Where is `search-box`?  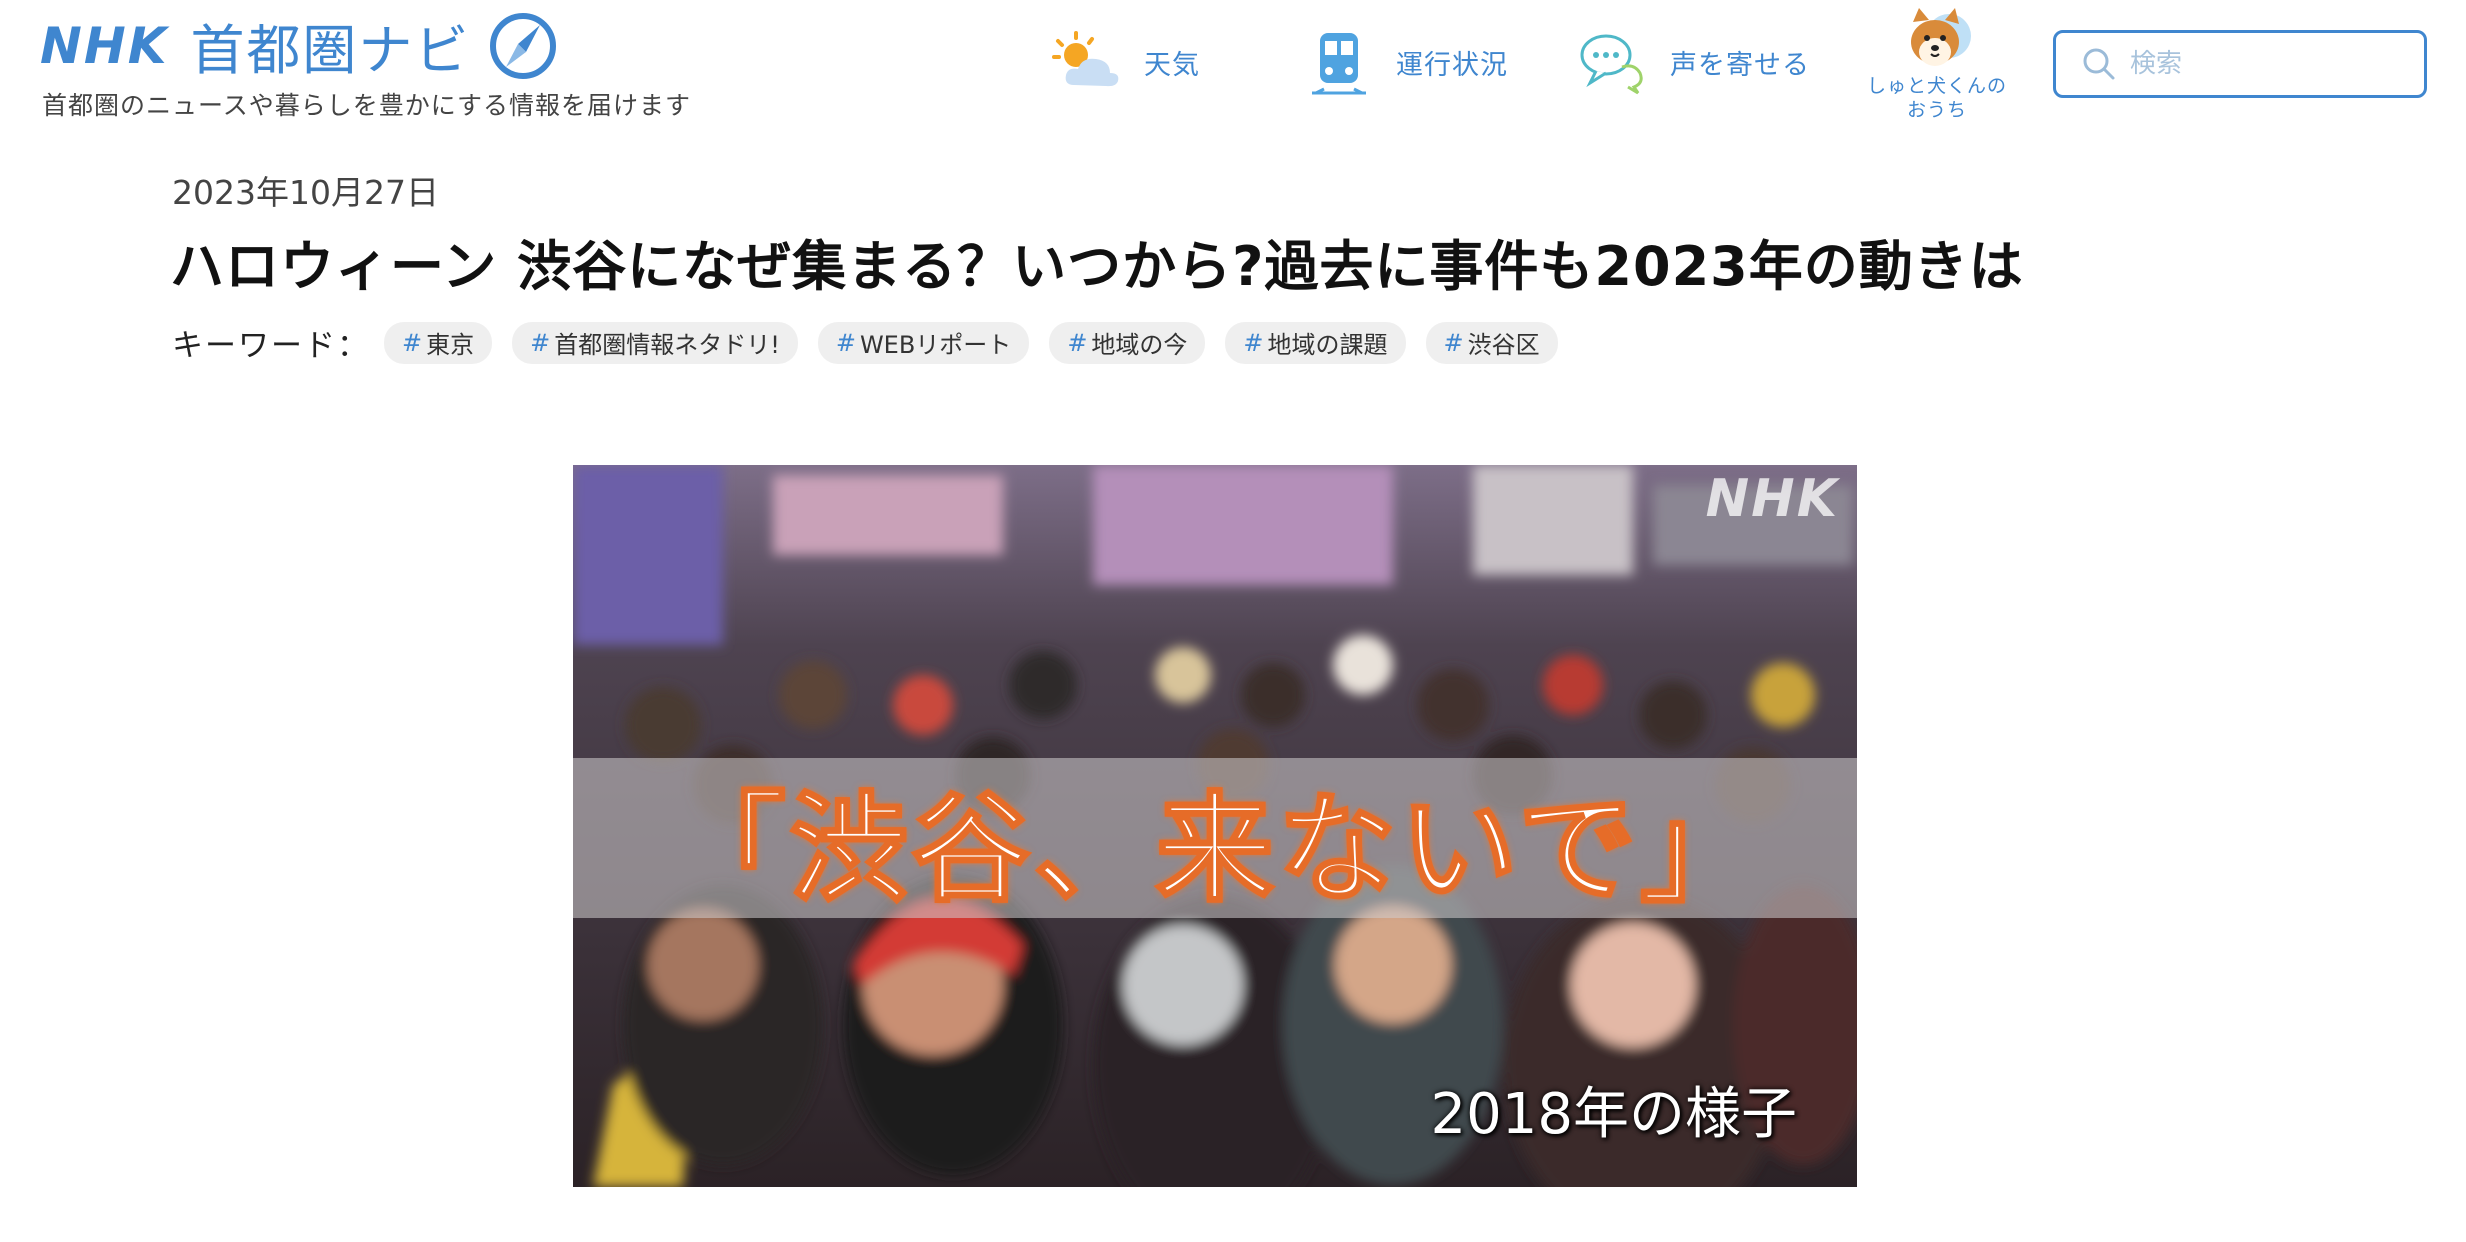
search-box is located at coordinates (2240, 64).